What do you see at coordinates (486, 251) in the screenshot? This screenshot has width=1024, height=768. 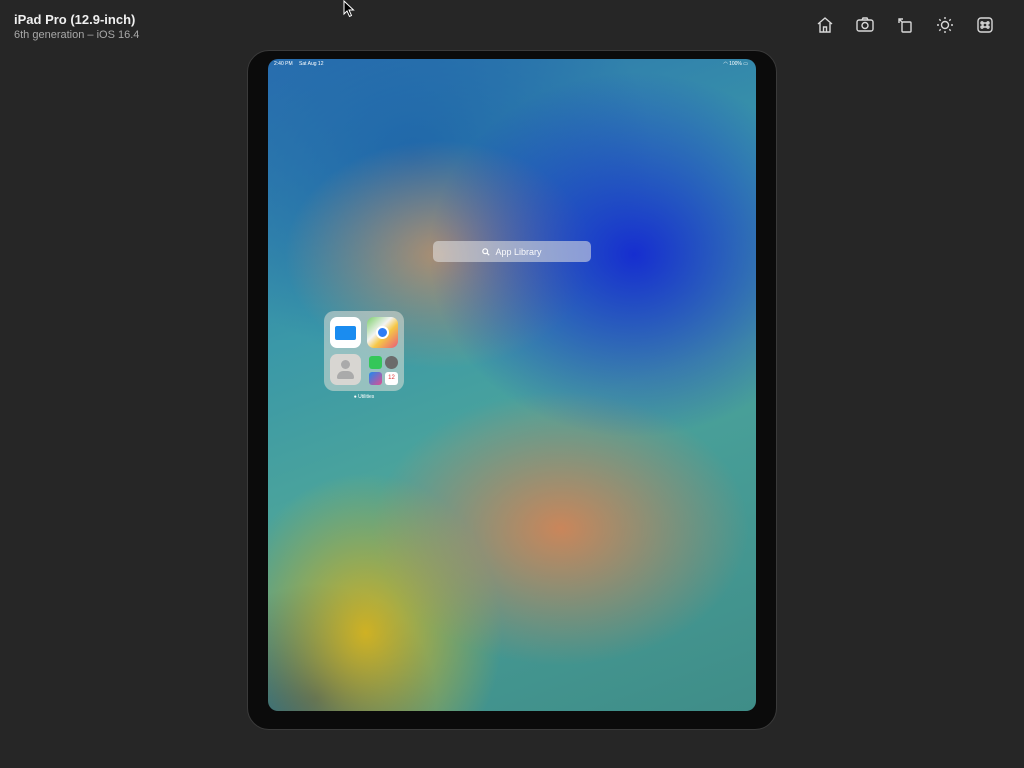 I see `search-icon` at bounding box center [486, 251].